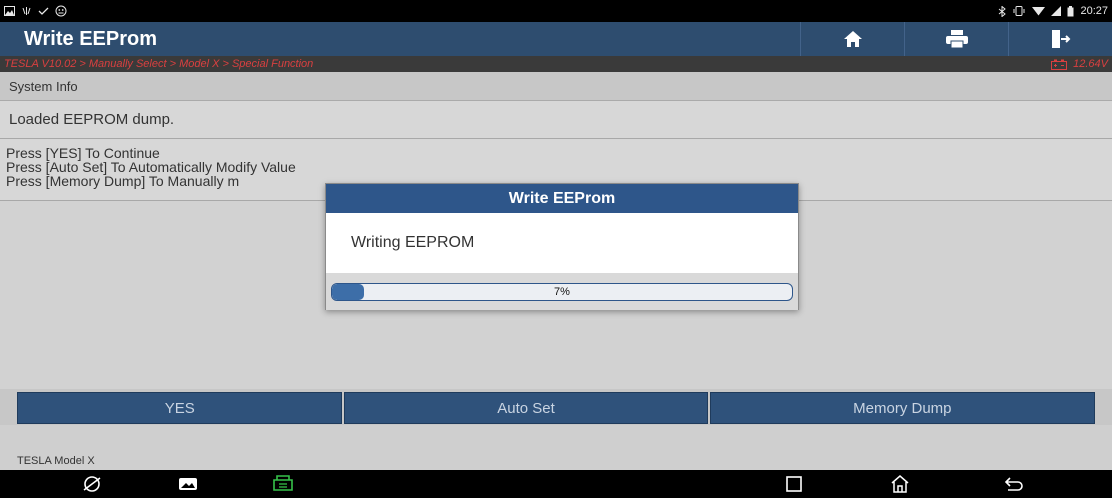  I want to click on browser-button, so click(92, 484).